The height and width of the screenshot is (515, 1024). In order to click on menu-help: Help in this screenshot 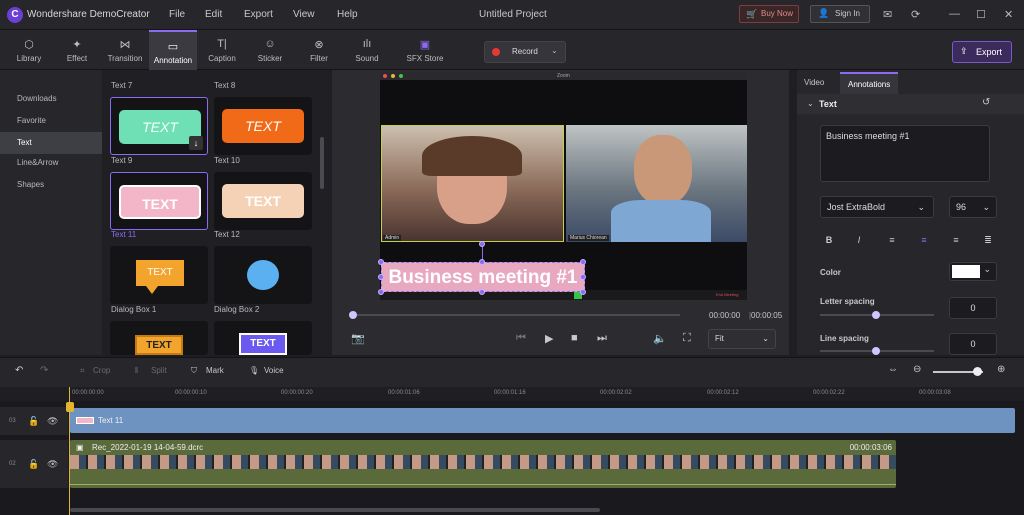, I will do `click(347, 14)`.